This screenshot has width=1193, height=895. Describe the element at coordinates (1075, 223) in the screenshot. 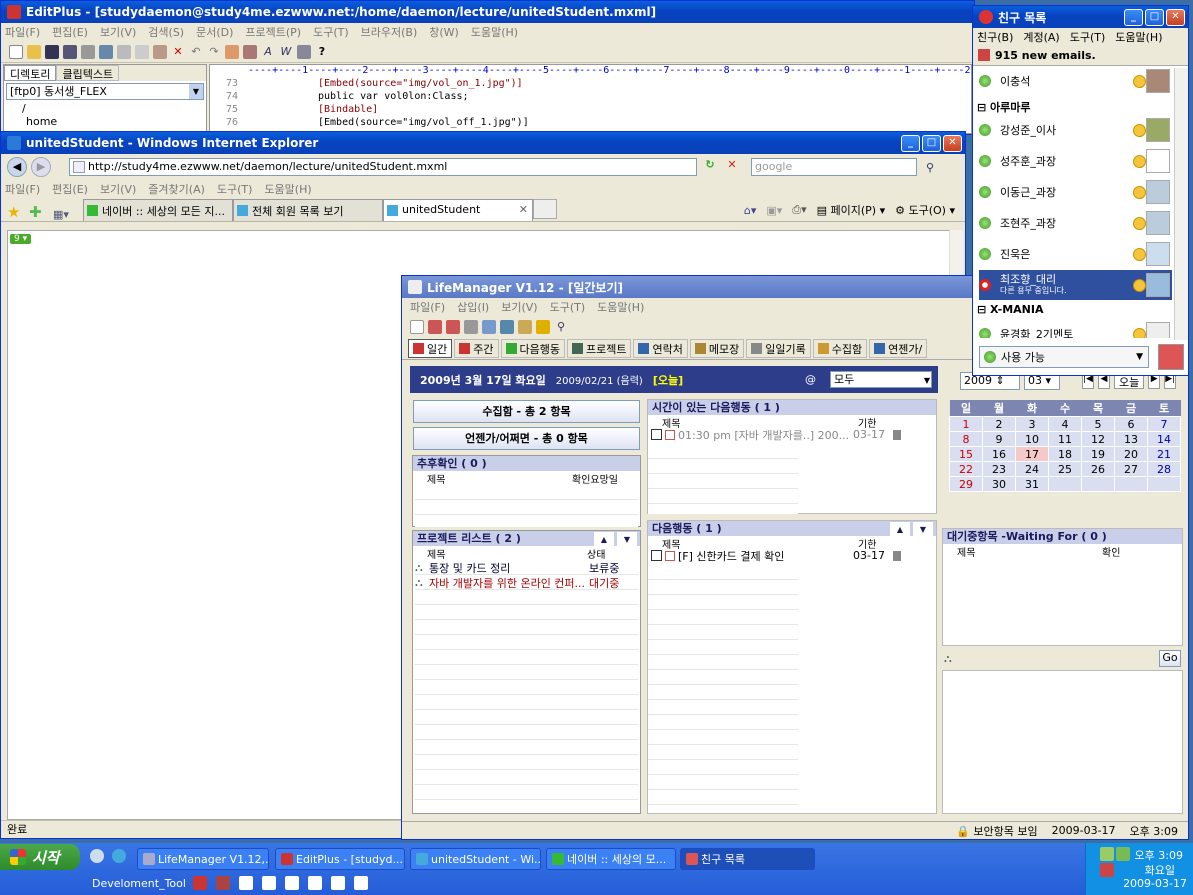

I see `friend-item: 조현주_과장` at that location.